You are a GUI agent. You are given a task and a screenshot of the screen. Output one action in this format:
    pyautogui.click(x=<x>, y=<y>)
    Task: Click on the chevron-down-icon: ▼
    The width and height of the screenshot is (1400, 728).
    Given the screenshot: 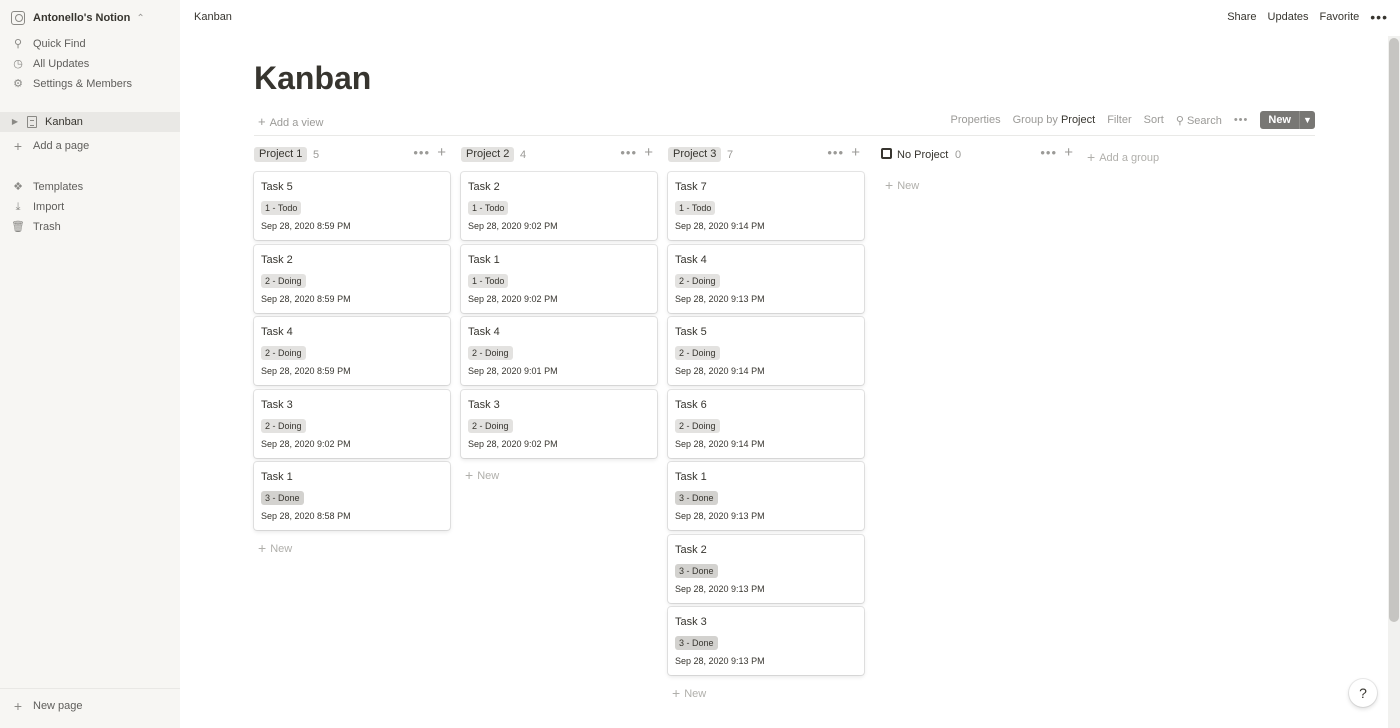 What is the action you would take?
    pyautogui.click(x=1307, y=120)
    